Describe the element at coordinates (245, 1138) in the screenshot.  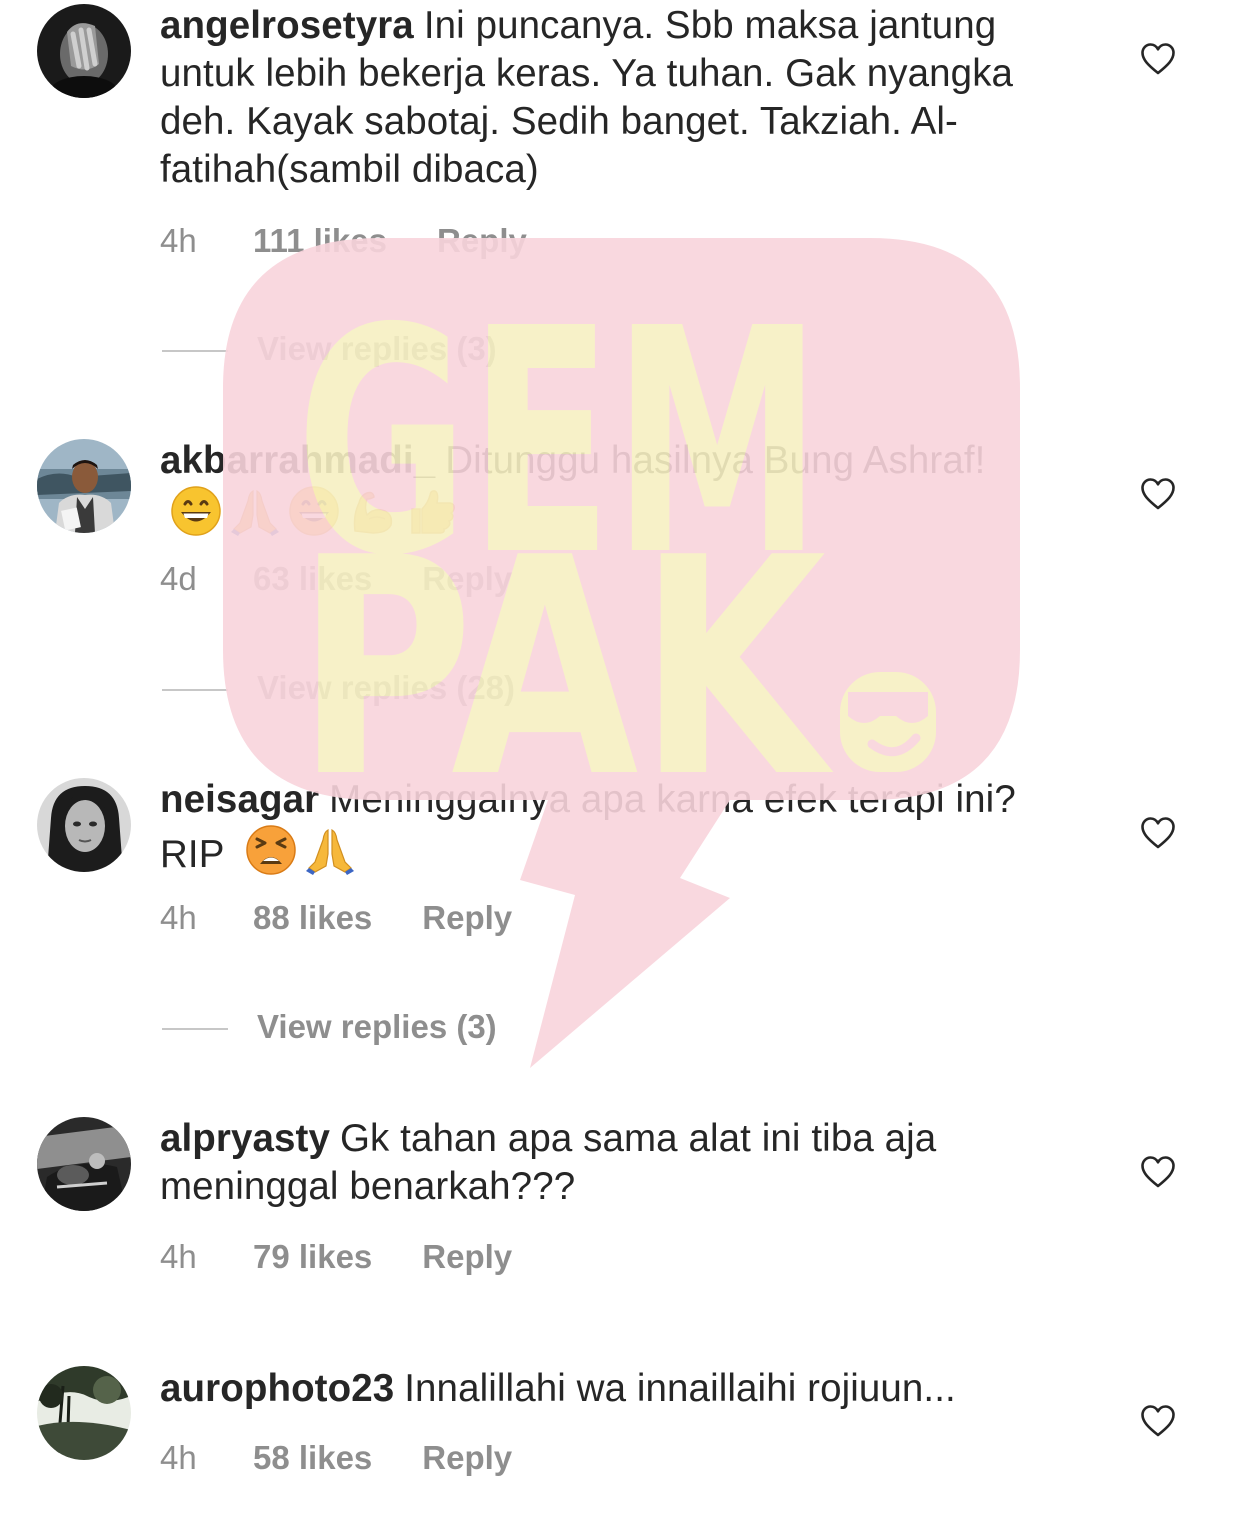
I see `comment-username: alpryasty` at that location.